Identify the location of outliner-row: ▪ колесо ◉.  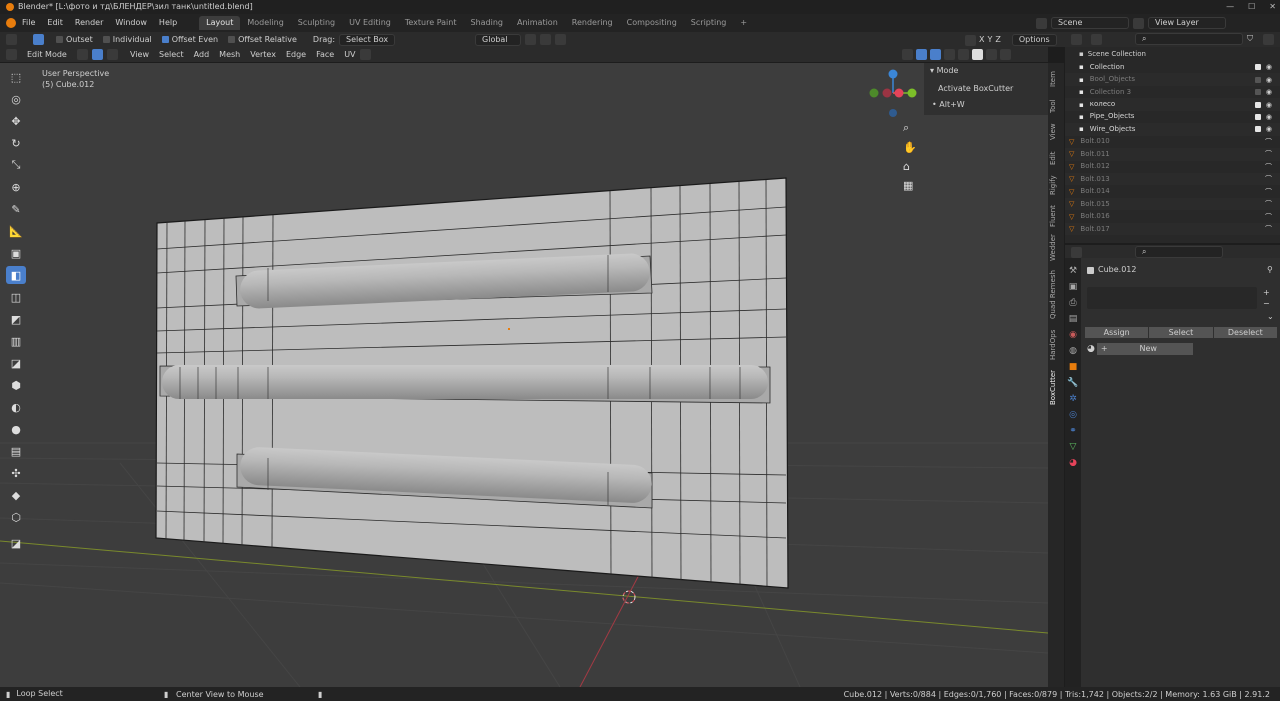
(1172, 104).